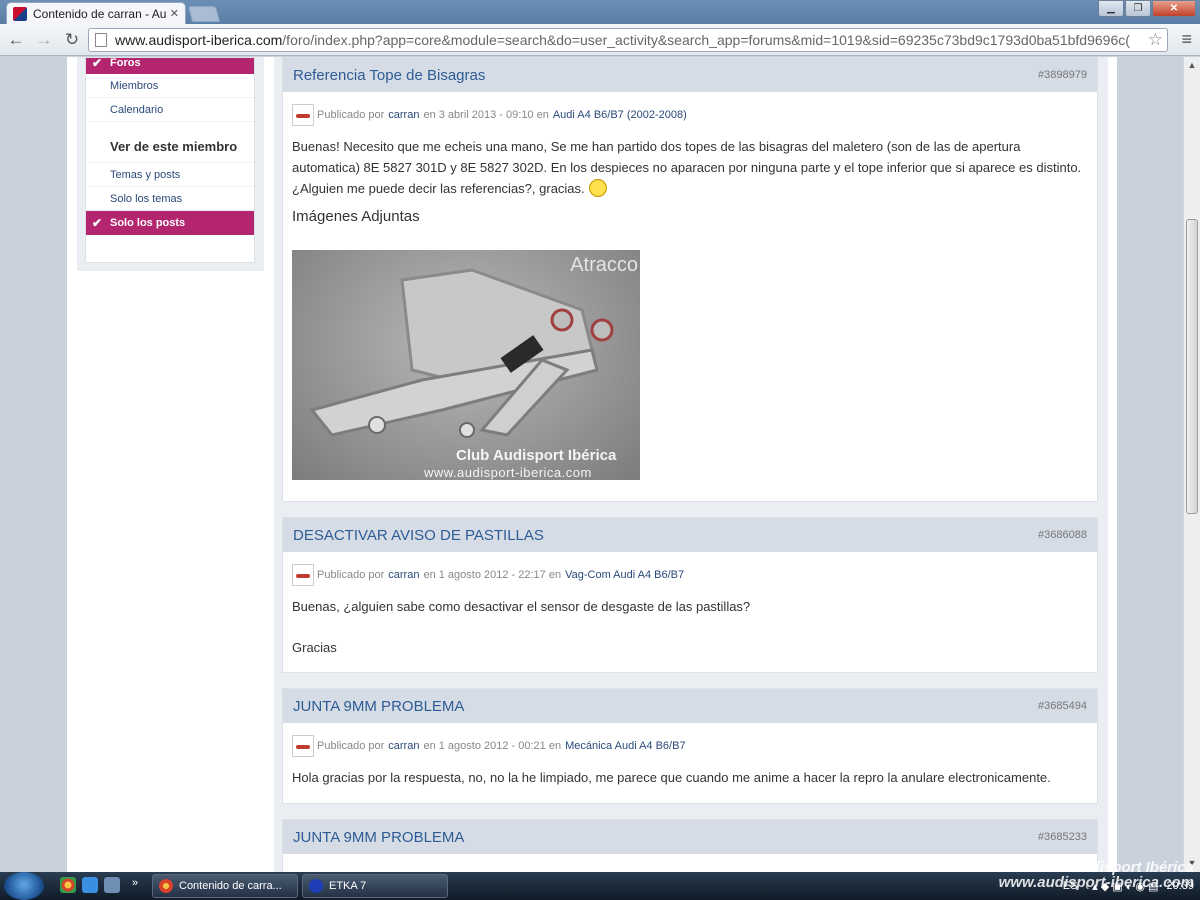 Image resolution: width=1200 pixels, height=900 pixels. Describe the element at coordinates (24, 886) in the screenshot. I see `start-button` at that location.